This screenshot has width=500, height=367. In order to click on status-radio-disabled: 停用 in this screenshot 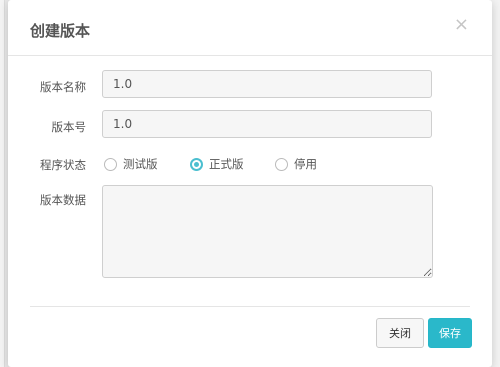, I will do `click(296, 164)`.